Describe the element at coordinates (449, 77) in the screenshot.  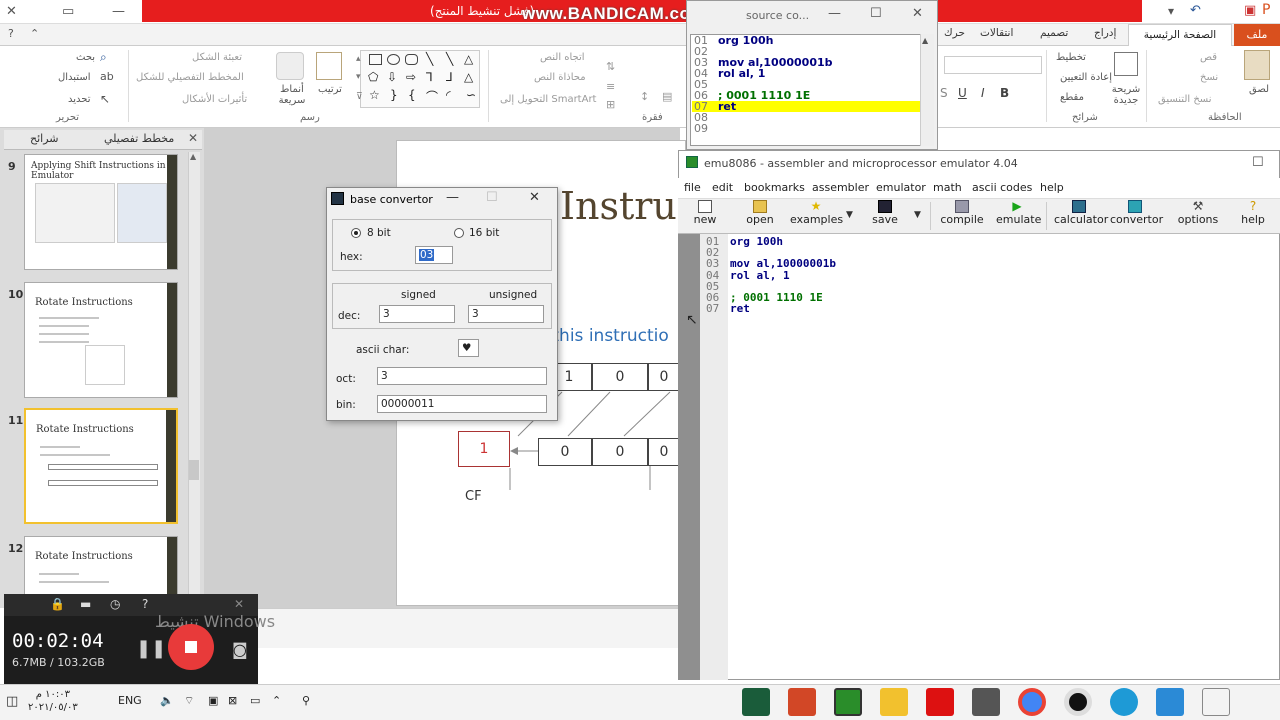
I see `connector-shape-icon: ⅃` at that location.